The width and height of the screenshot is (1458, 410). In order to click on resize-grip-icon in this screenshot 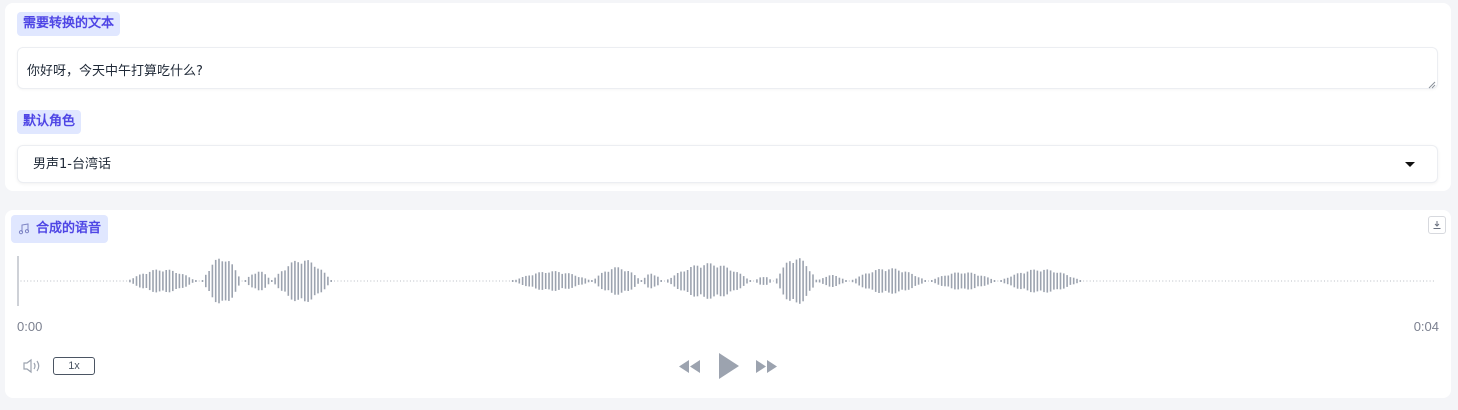, I will do `click(1432, 85)`.